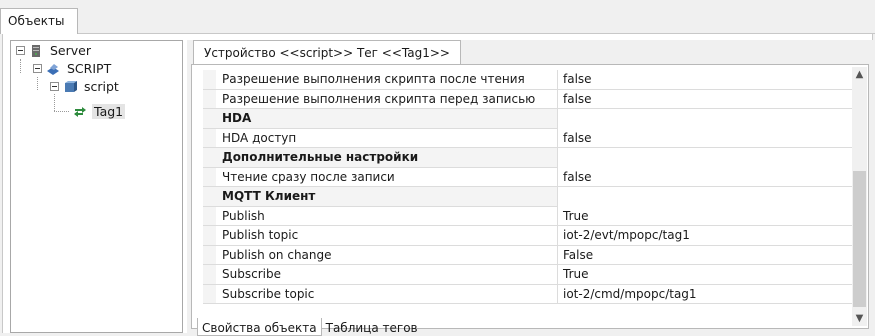 The height and width of the screenshot is (336, 875). I want to click on property-row: Subscribe True, so click(531, 275).